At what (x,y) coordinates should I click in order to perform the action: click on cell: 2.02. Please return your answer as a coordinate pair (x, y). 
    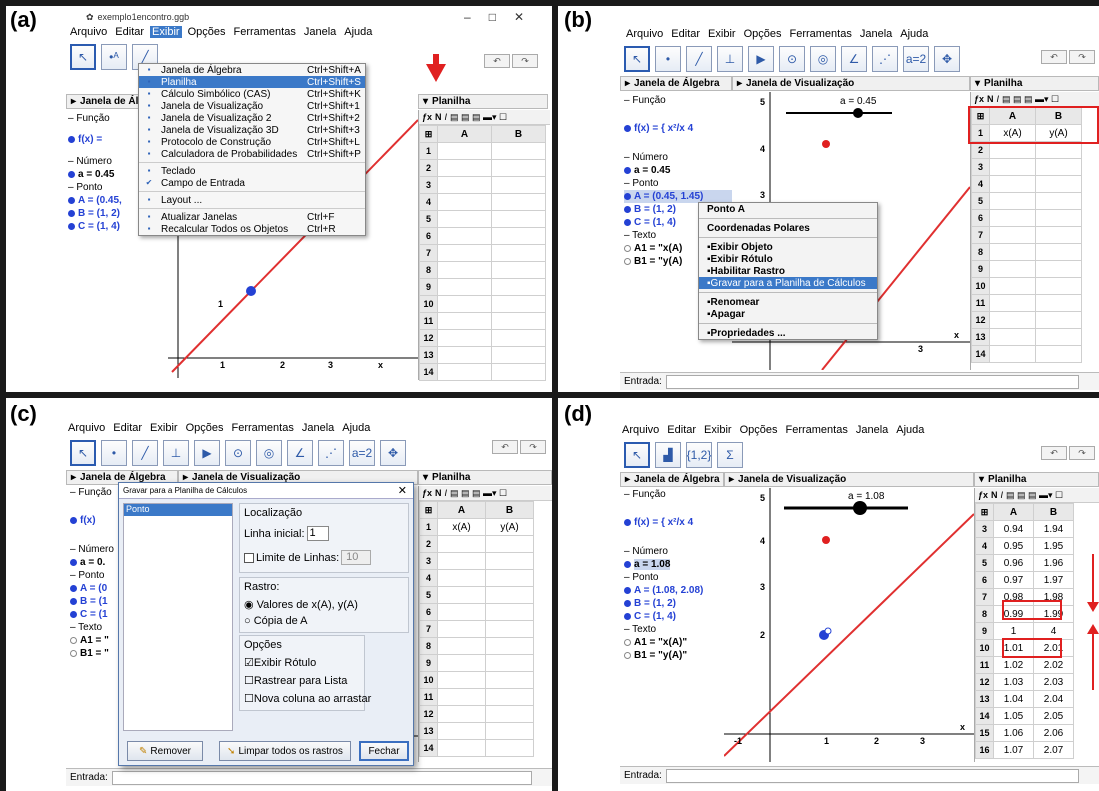
    Looking at the image, I should click on (1053, 665).